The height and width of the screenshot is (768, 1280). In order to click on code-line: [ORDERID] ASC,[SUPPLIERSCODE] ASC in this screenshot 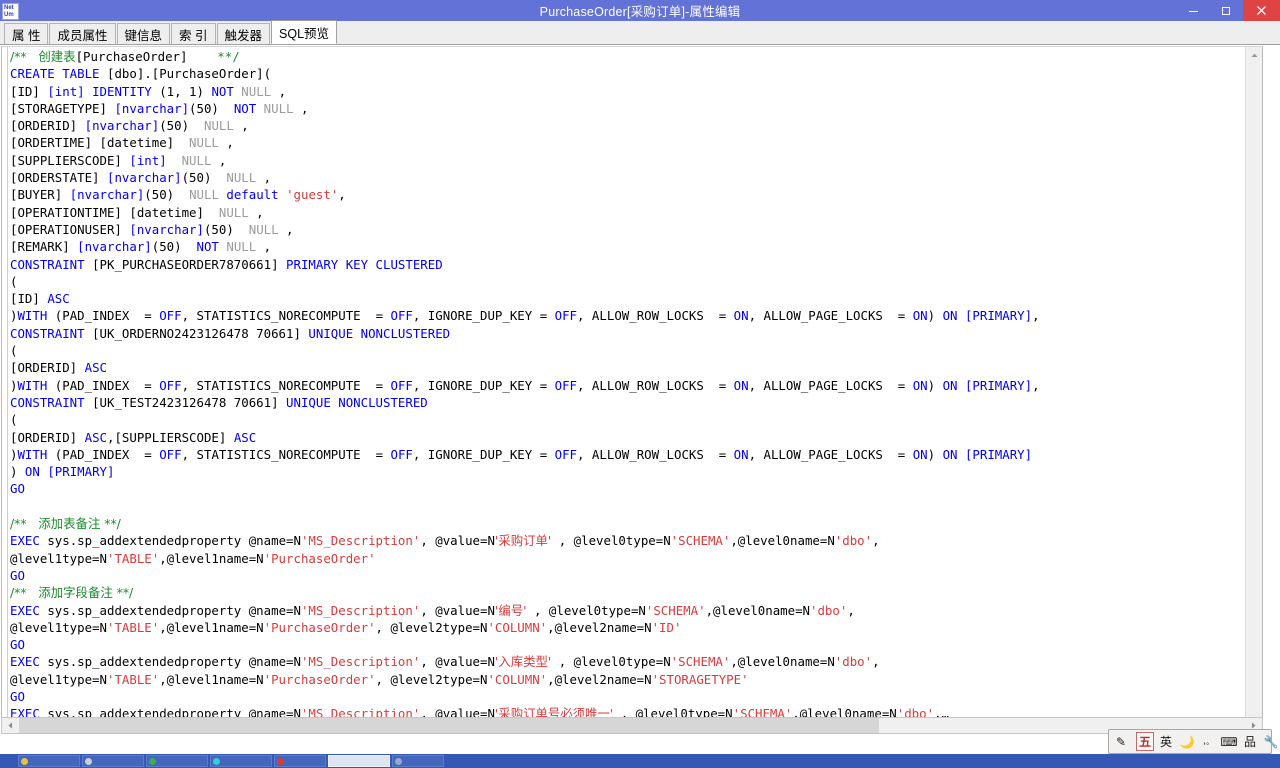, I will do `click(630, 437)`.